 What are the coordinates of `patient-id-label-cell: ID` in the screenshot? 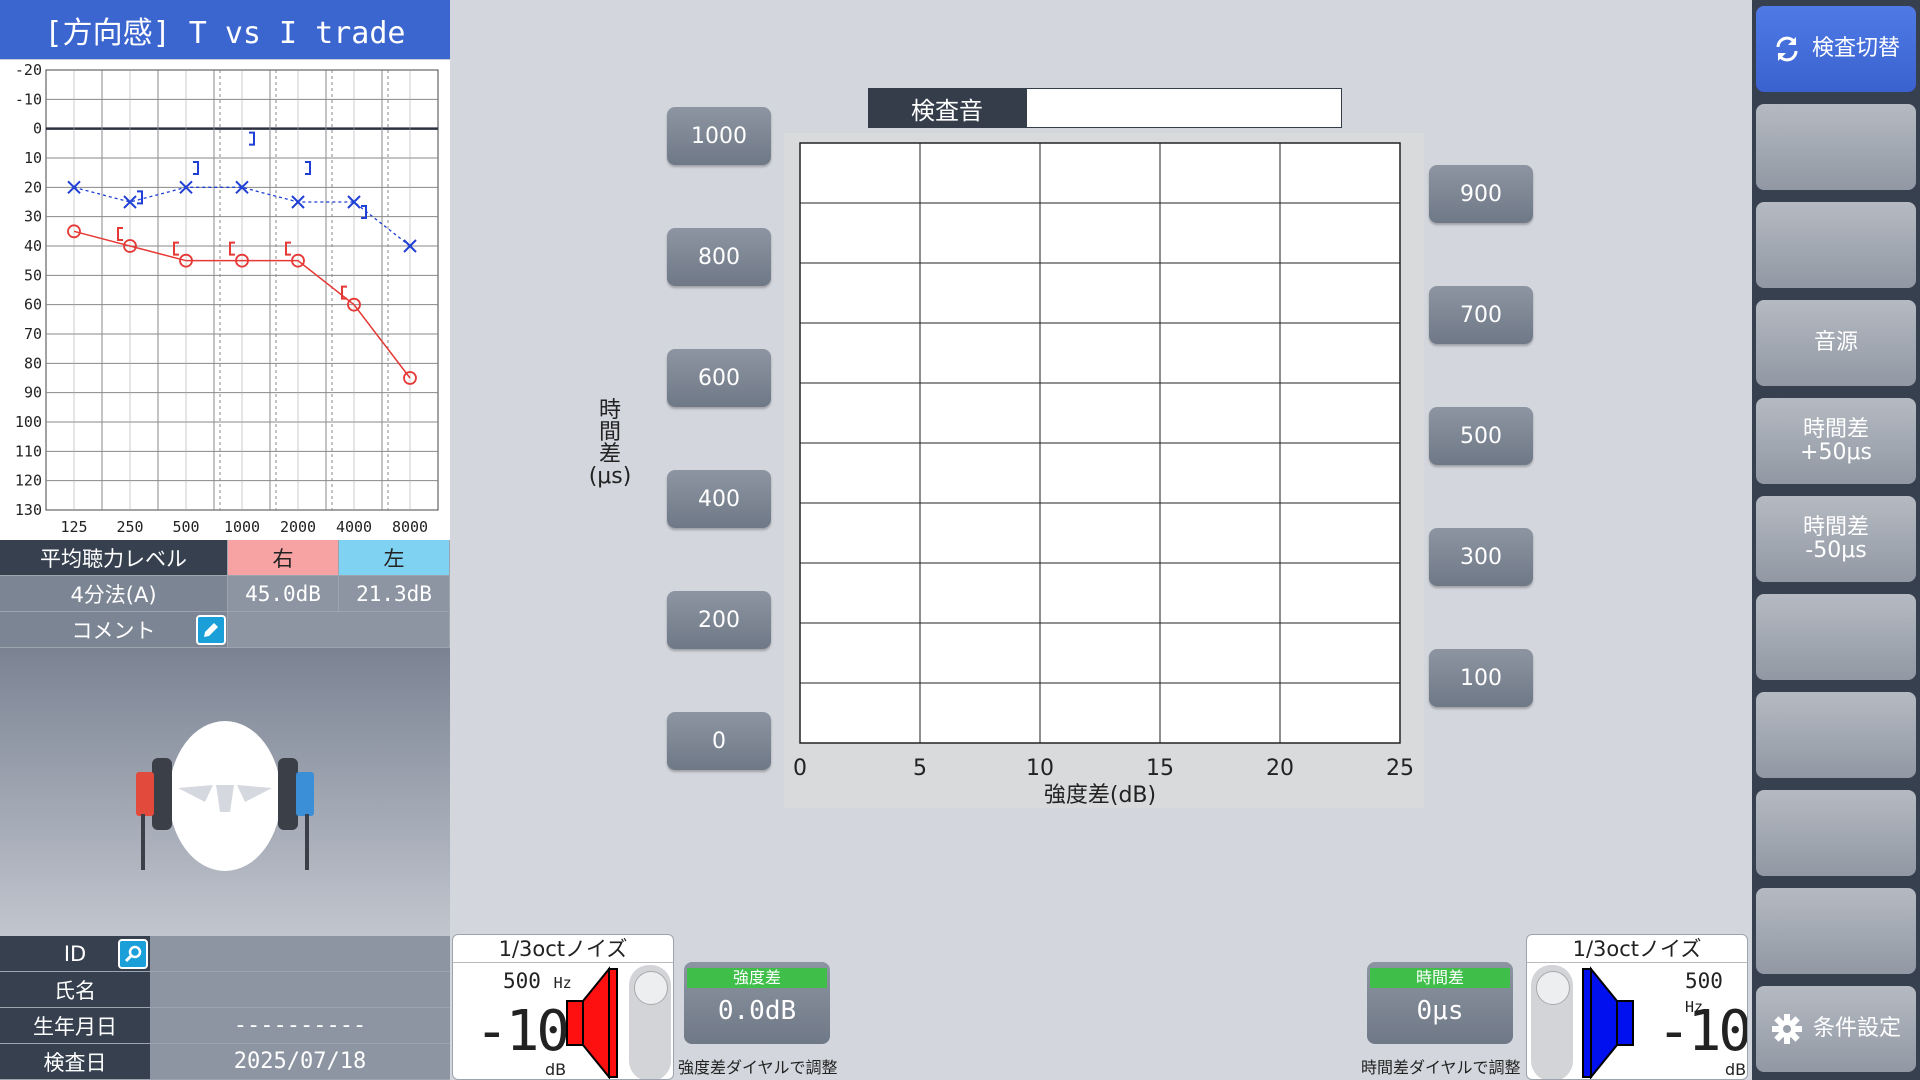 It's located at (75, 954).